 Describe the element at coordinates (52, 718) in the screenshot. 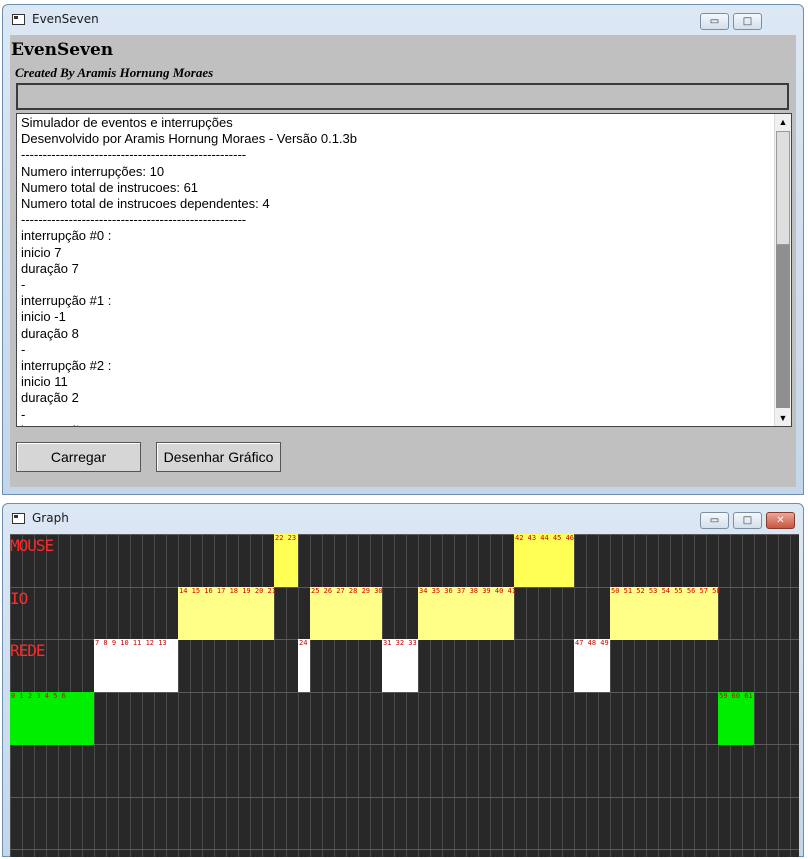

I see `event-block: 0 1 2 3 4 5 6` at that location.